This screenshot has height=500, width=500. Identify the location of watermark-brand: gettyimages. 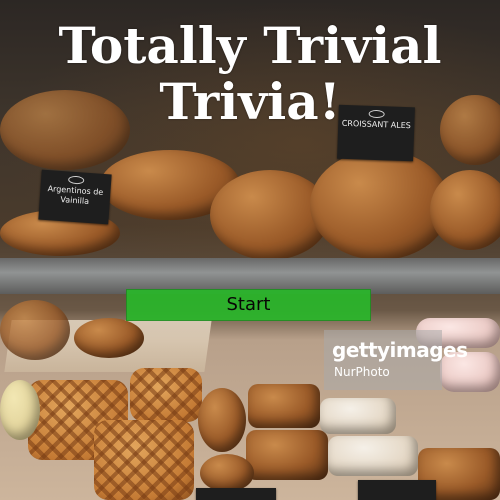
(400, 350).